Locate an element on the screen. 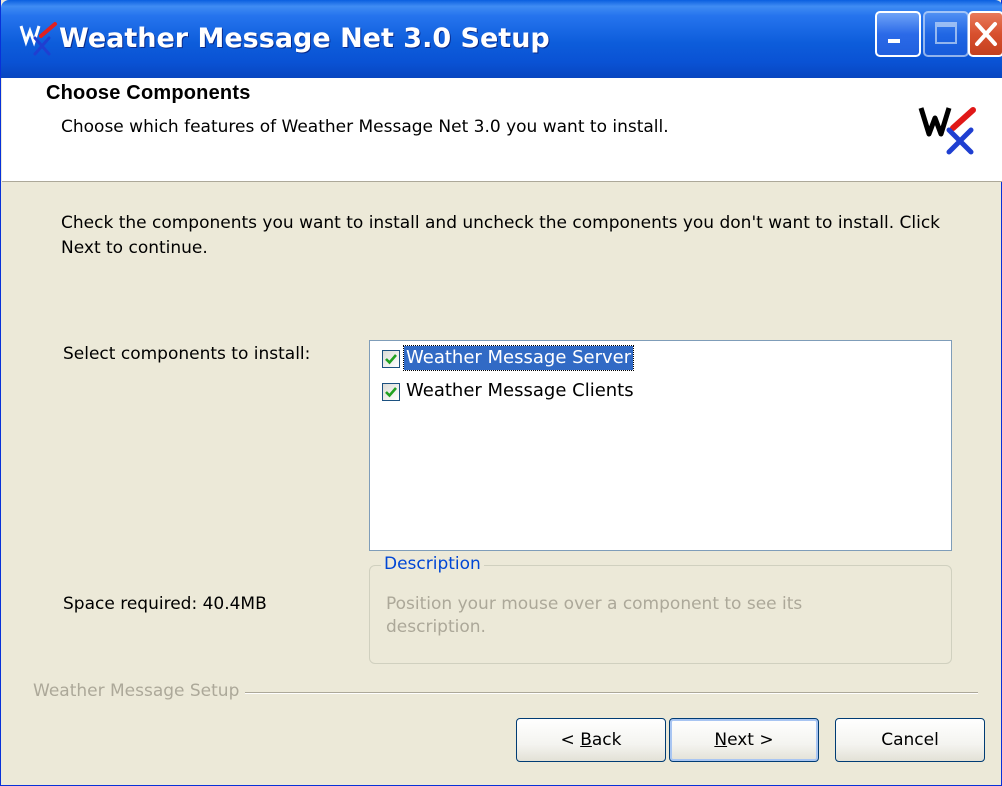 The height and width of the screenshot is (786, 1002). maximize-icon is located at coordinates (946, 33).